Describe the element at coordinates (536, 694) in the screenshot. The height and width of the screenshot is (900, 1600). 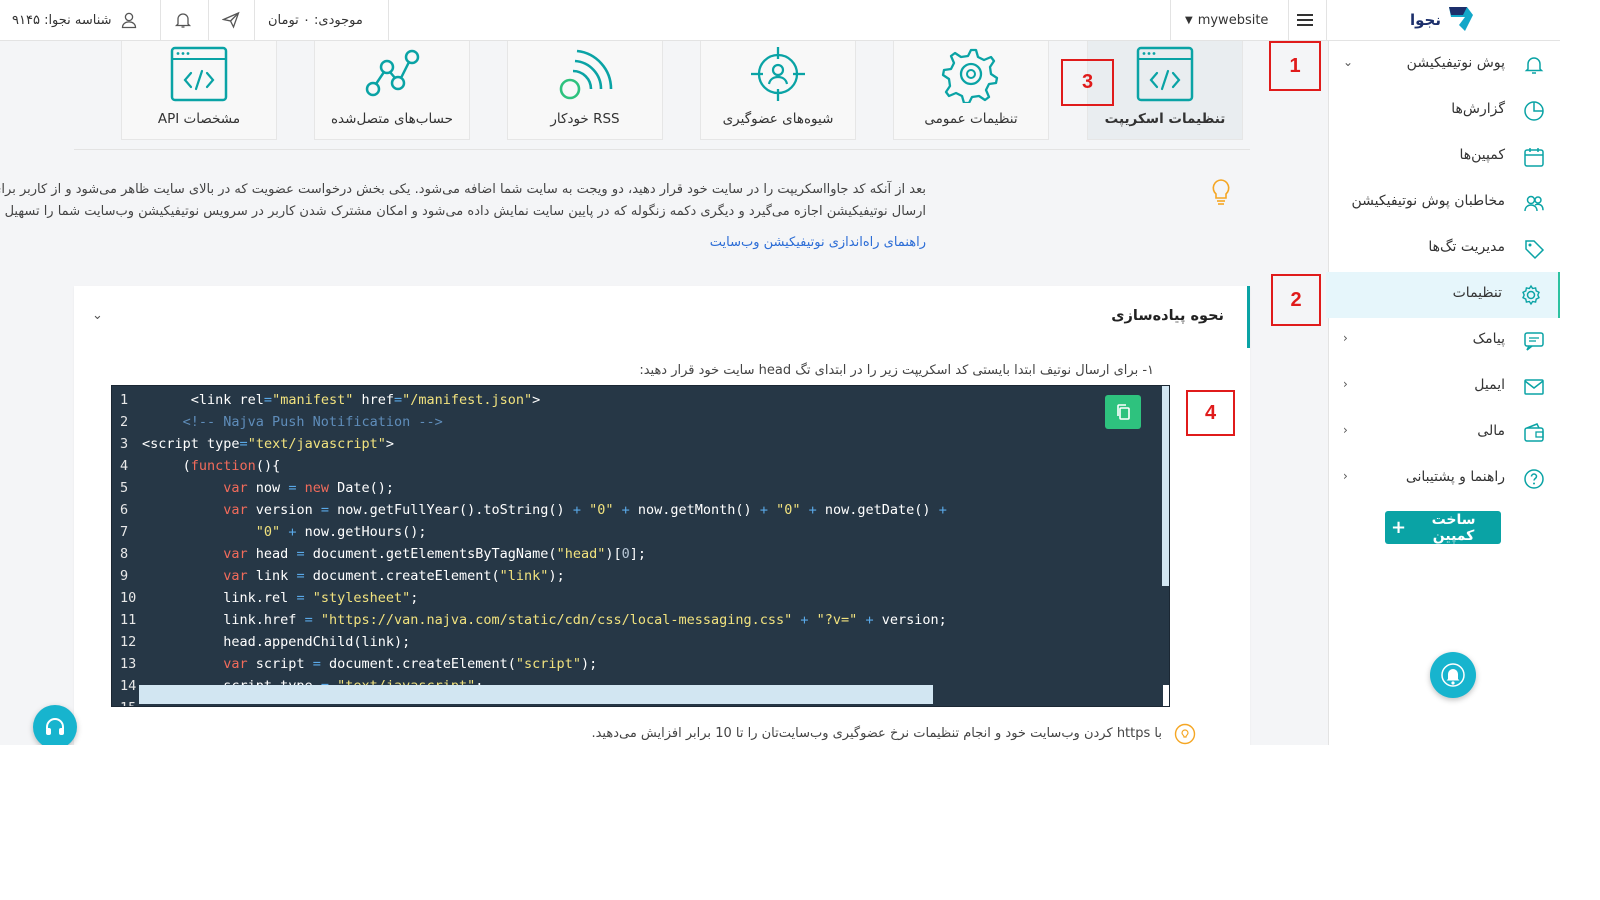
I see `code-horizontal-scrollbar` at that location.